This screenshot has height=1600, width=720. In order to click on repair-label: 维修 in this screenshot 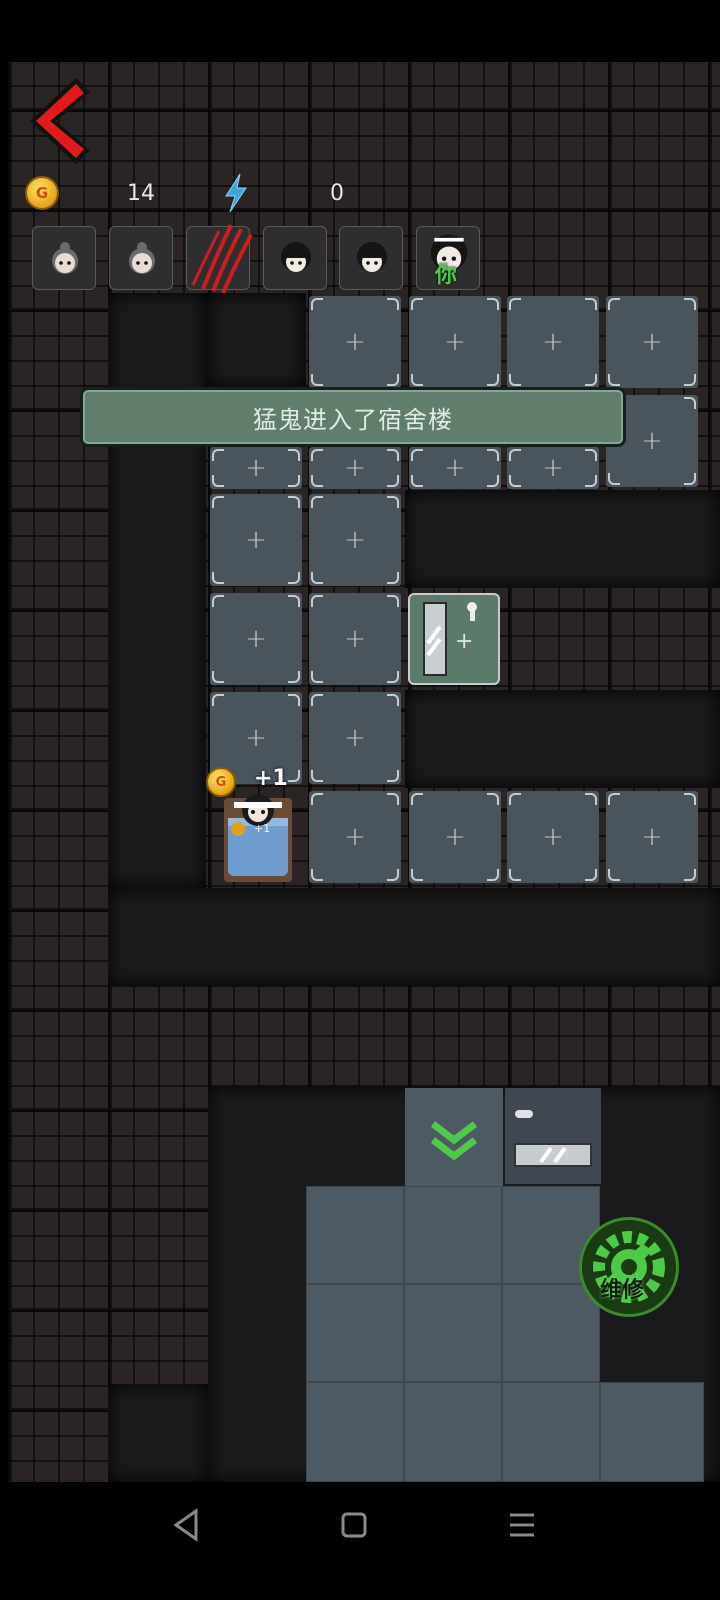, I will do `click(622, 1290)`.